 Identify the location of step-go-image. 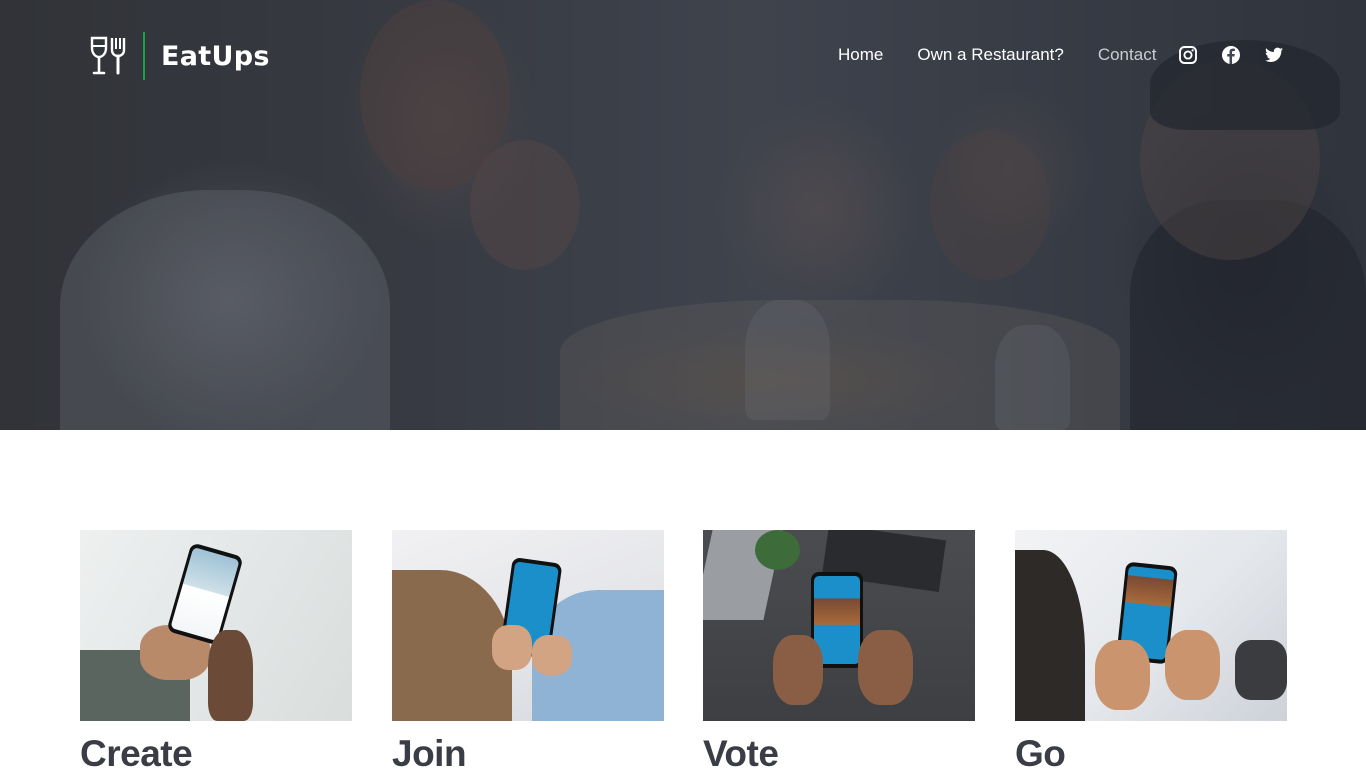
(1151, 625).